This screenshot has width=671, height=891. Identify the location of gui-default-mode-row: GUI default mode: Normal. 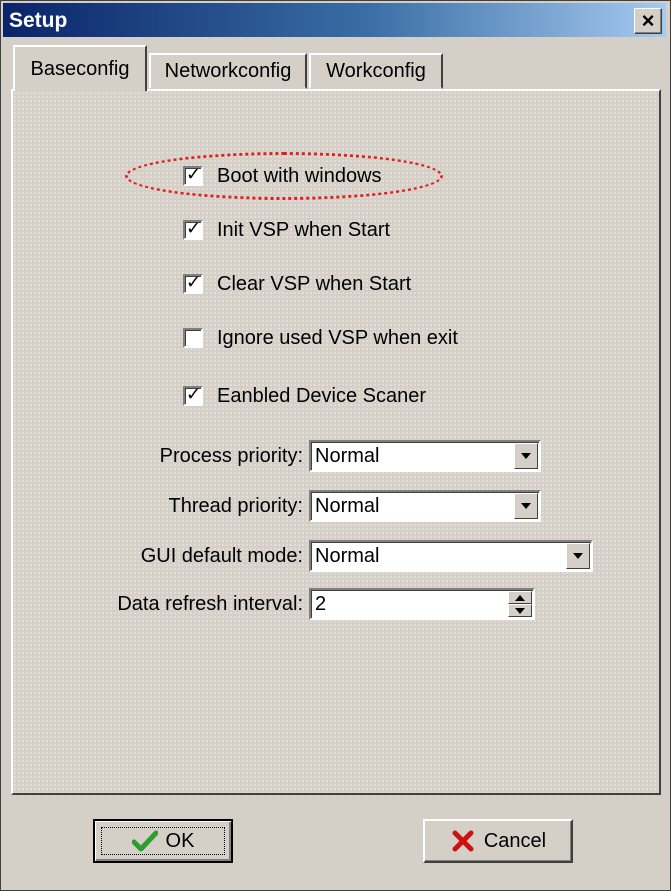
(303, 556).